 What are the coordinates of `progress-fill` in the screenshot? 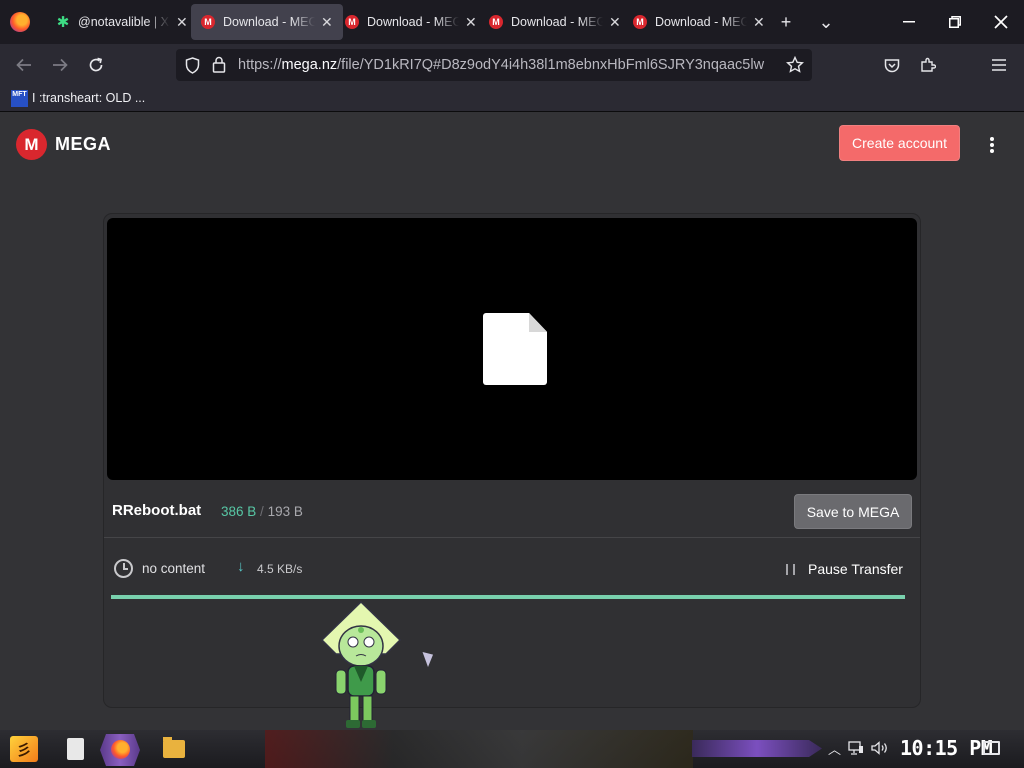 It's located at (508, 597).